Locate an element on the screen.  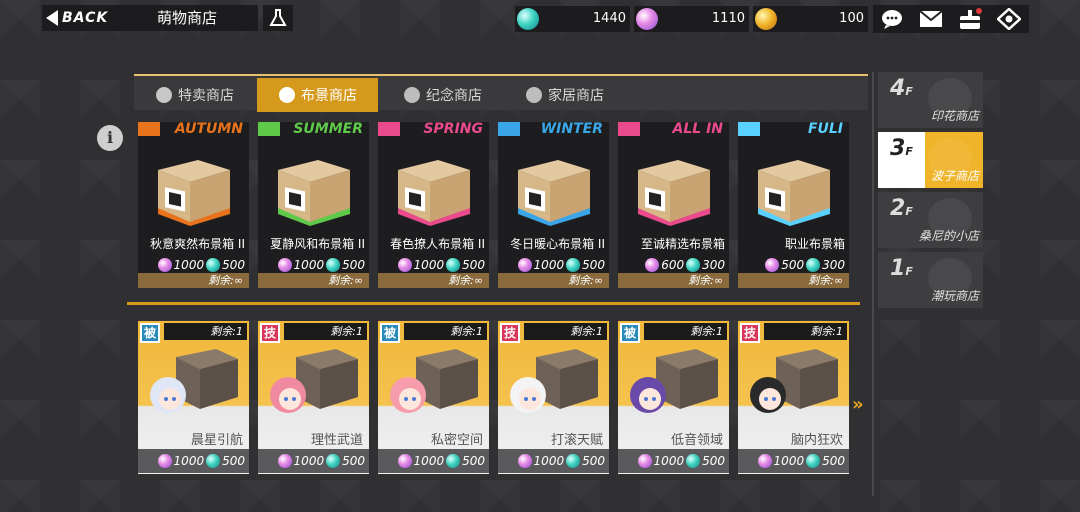
scenery-box-card: FULI 职业布景箱 500 300 剩余:∞ is located at coordinates (793, 205).